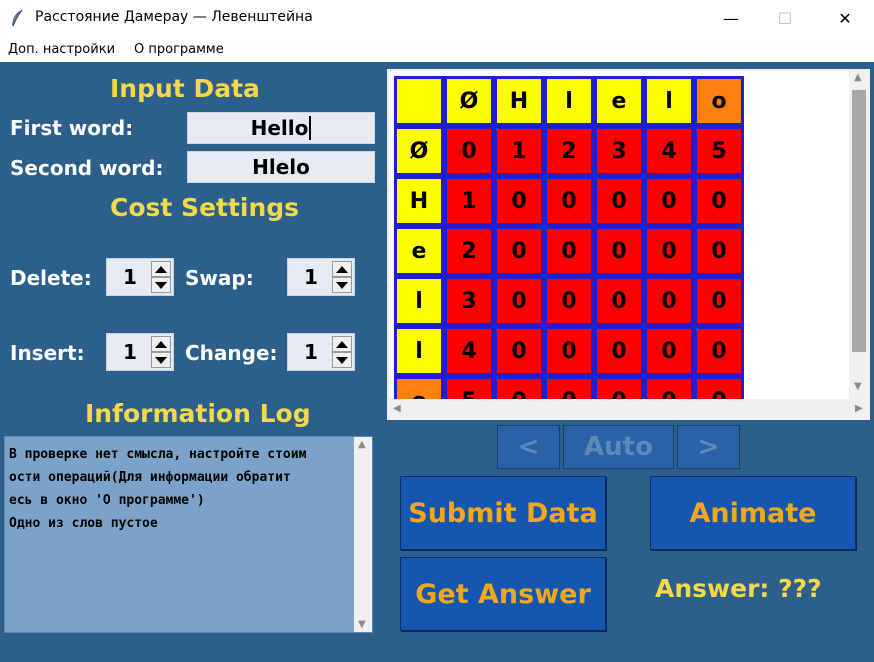 The height and width of the screenshot is (662, 874). What do you see at coordinates (363, 534) in the screenshot?
I see `log-scrollbar: ▲ ▼` at bounding box center [363, 534].